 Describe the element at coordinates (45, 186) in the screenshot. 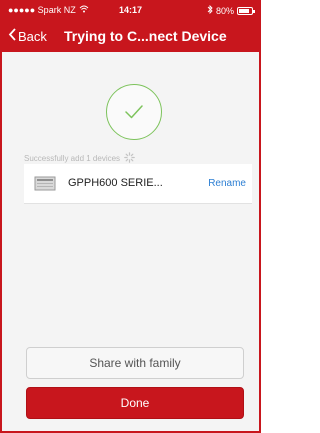

I see `device-icon` at that location.